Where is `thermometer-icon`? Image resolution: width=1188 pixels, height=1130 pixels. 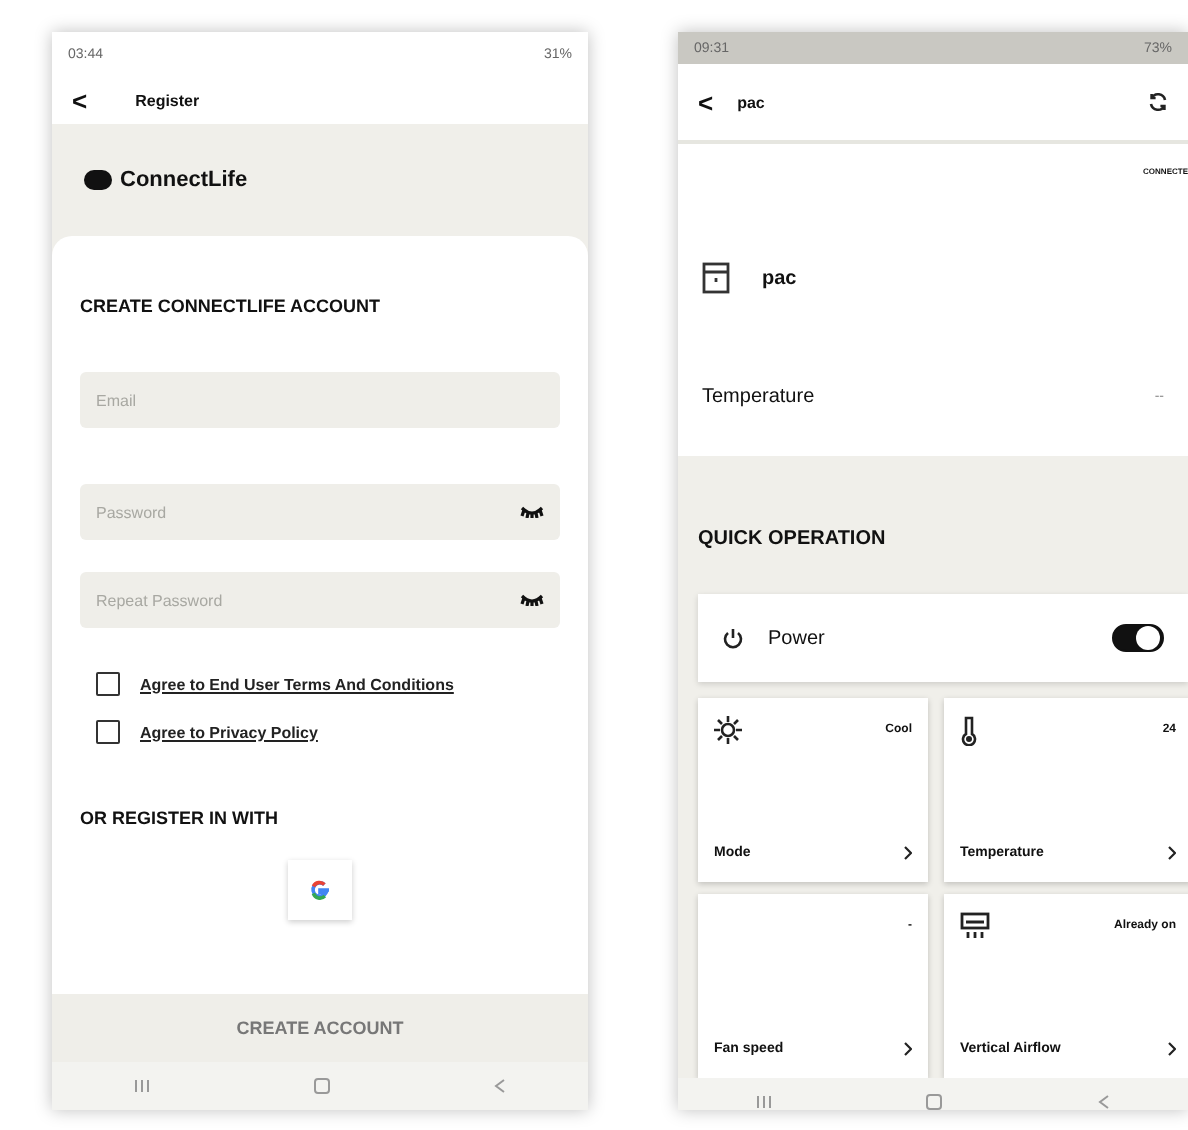 thermometer-icon is located at coordinates (969, 730).